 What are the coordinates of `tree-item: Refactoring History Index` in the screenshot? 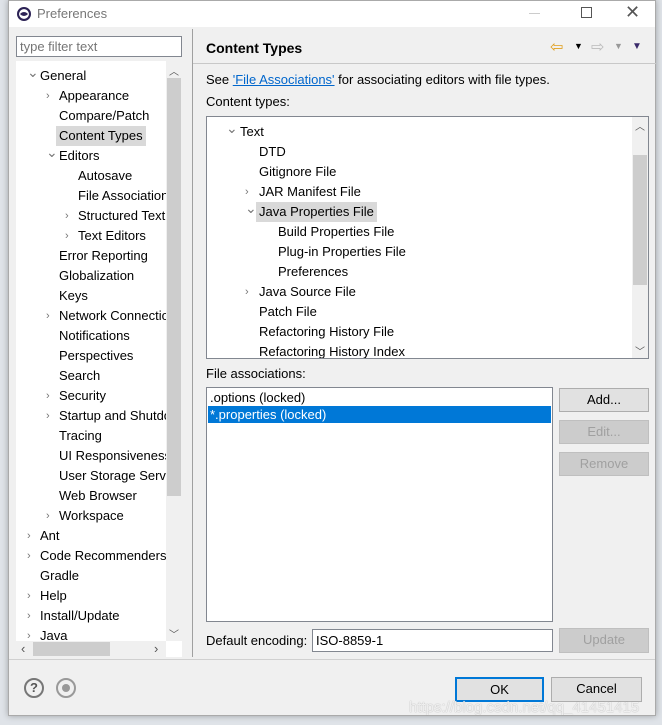 It's located at (427, 350).